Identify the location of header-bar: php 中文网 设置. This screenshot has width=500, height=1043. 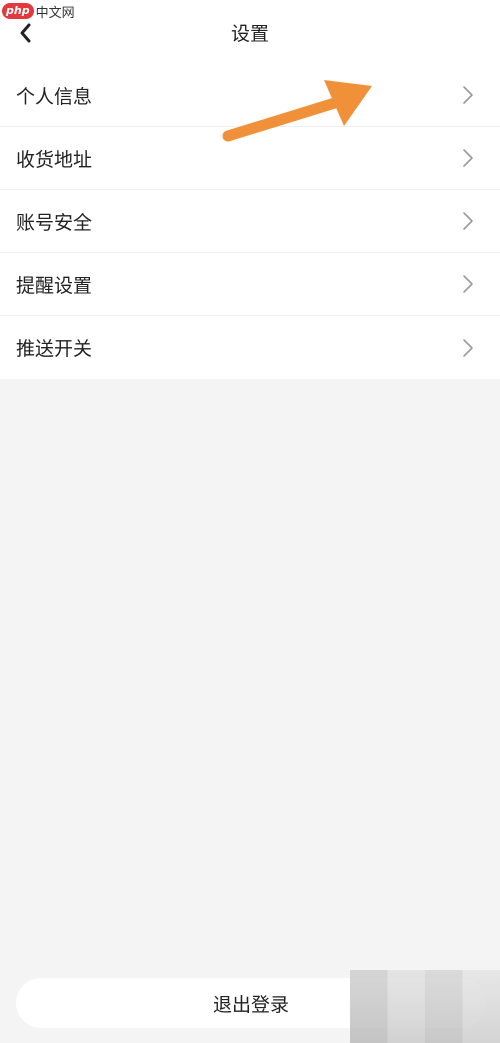
(250, 32).